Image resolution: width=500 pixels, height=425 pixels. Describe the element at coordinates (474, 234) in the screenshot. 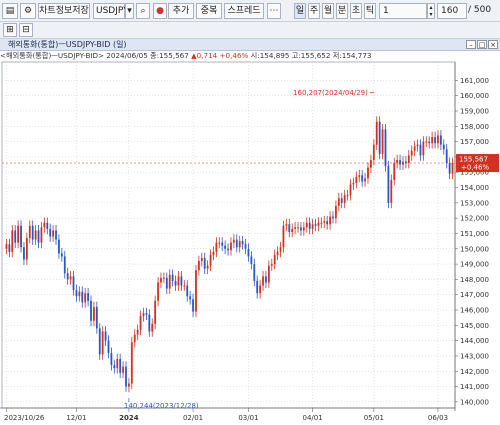

I see `y-tick-label: 151,000` at that location.